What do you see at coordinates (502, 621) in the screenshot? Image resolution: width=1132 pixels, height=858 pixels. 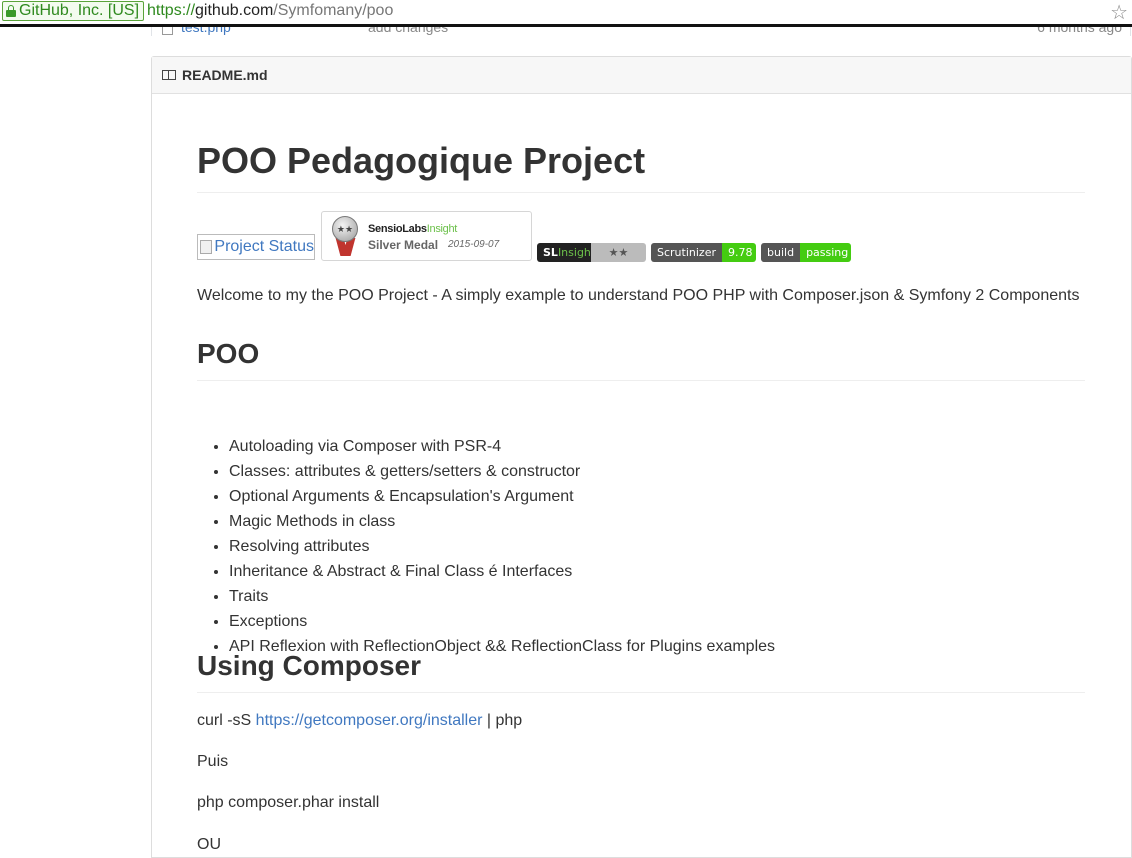 I see `list-item: Exceptions` at bounding box center [502, 621].